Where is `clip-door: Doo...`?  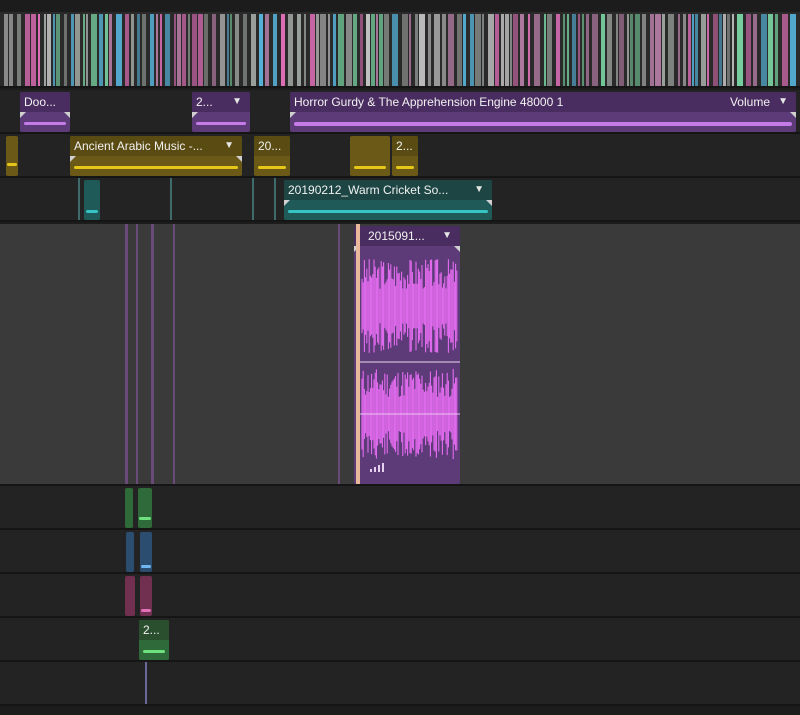 clip-door: Doo... is located at coordinates (45, 112).